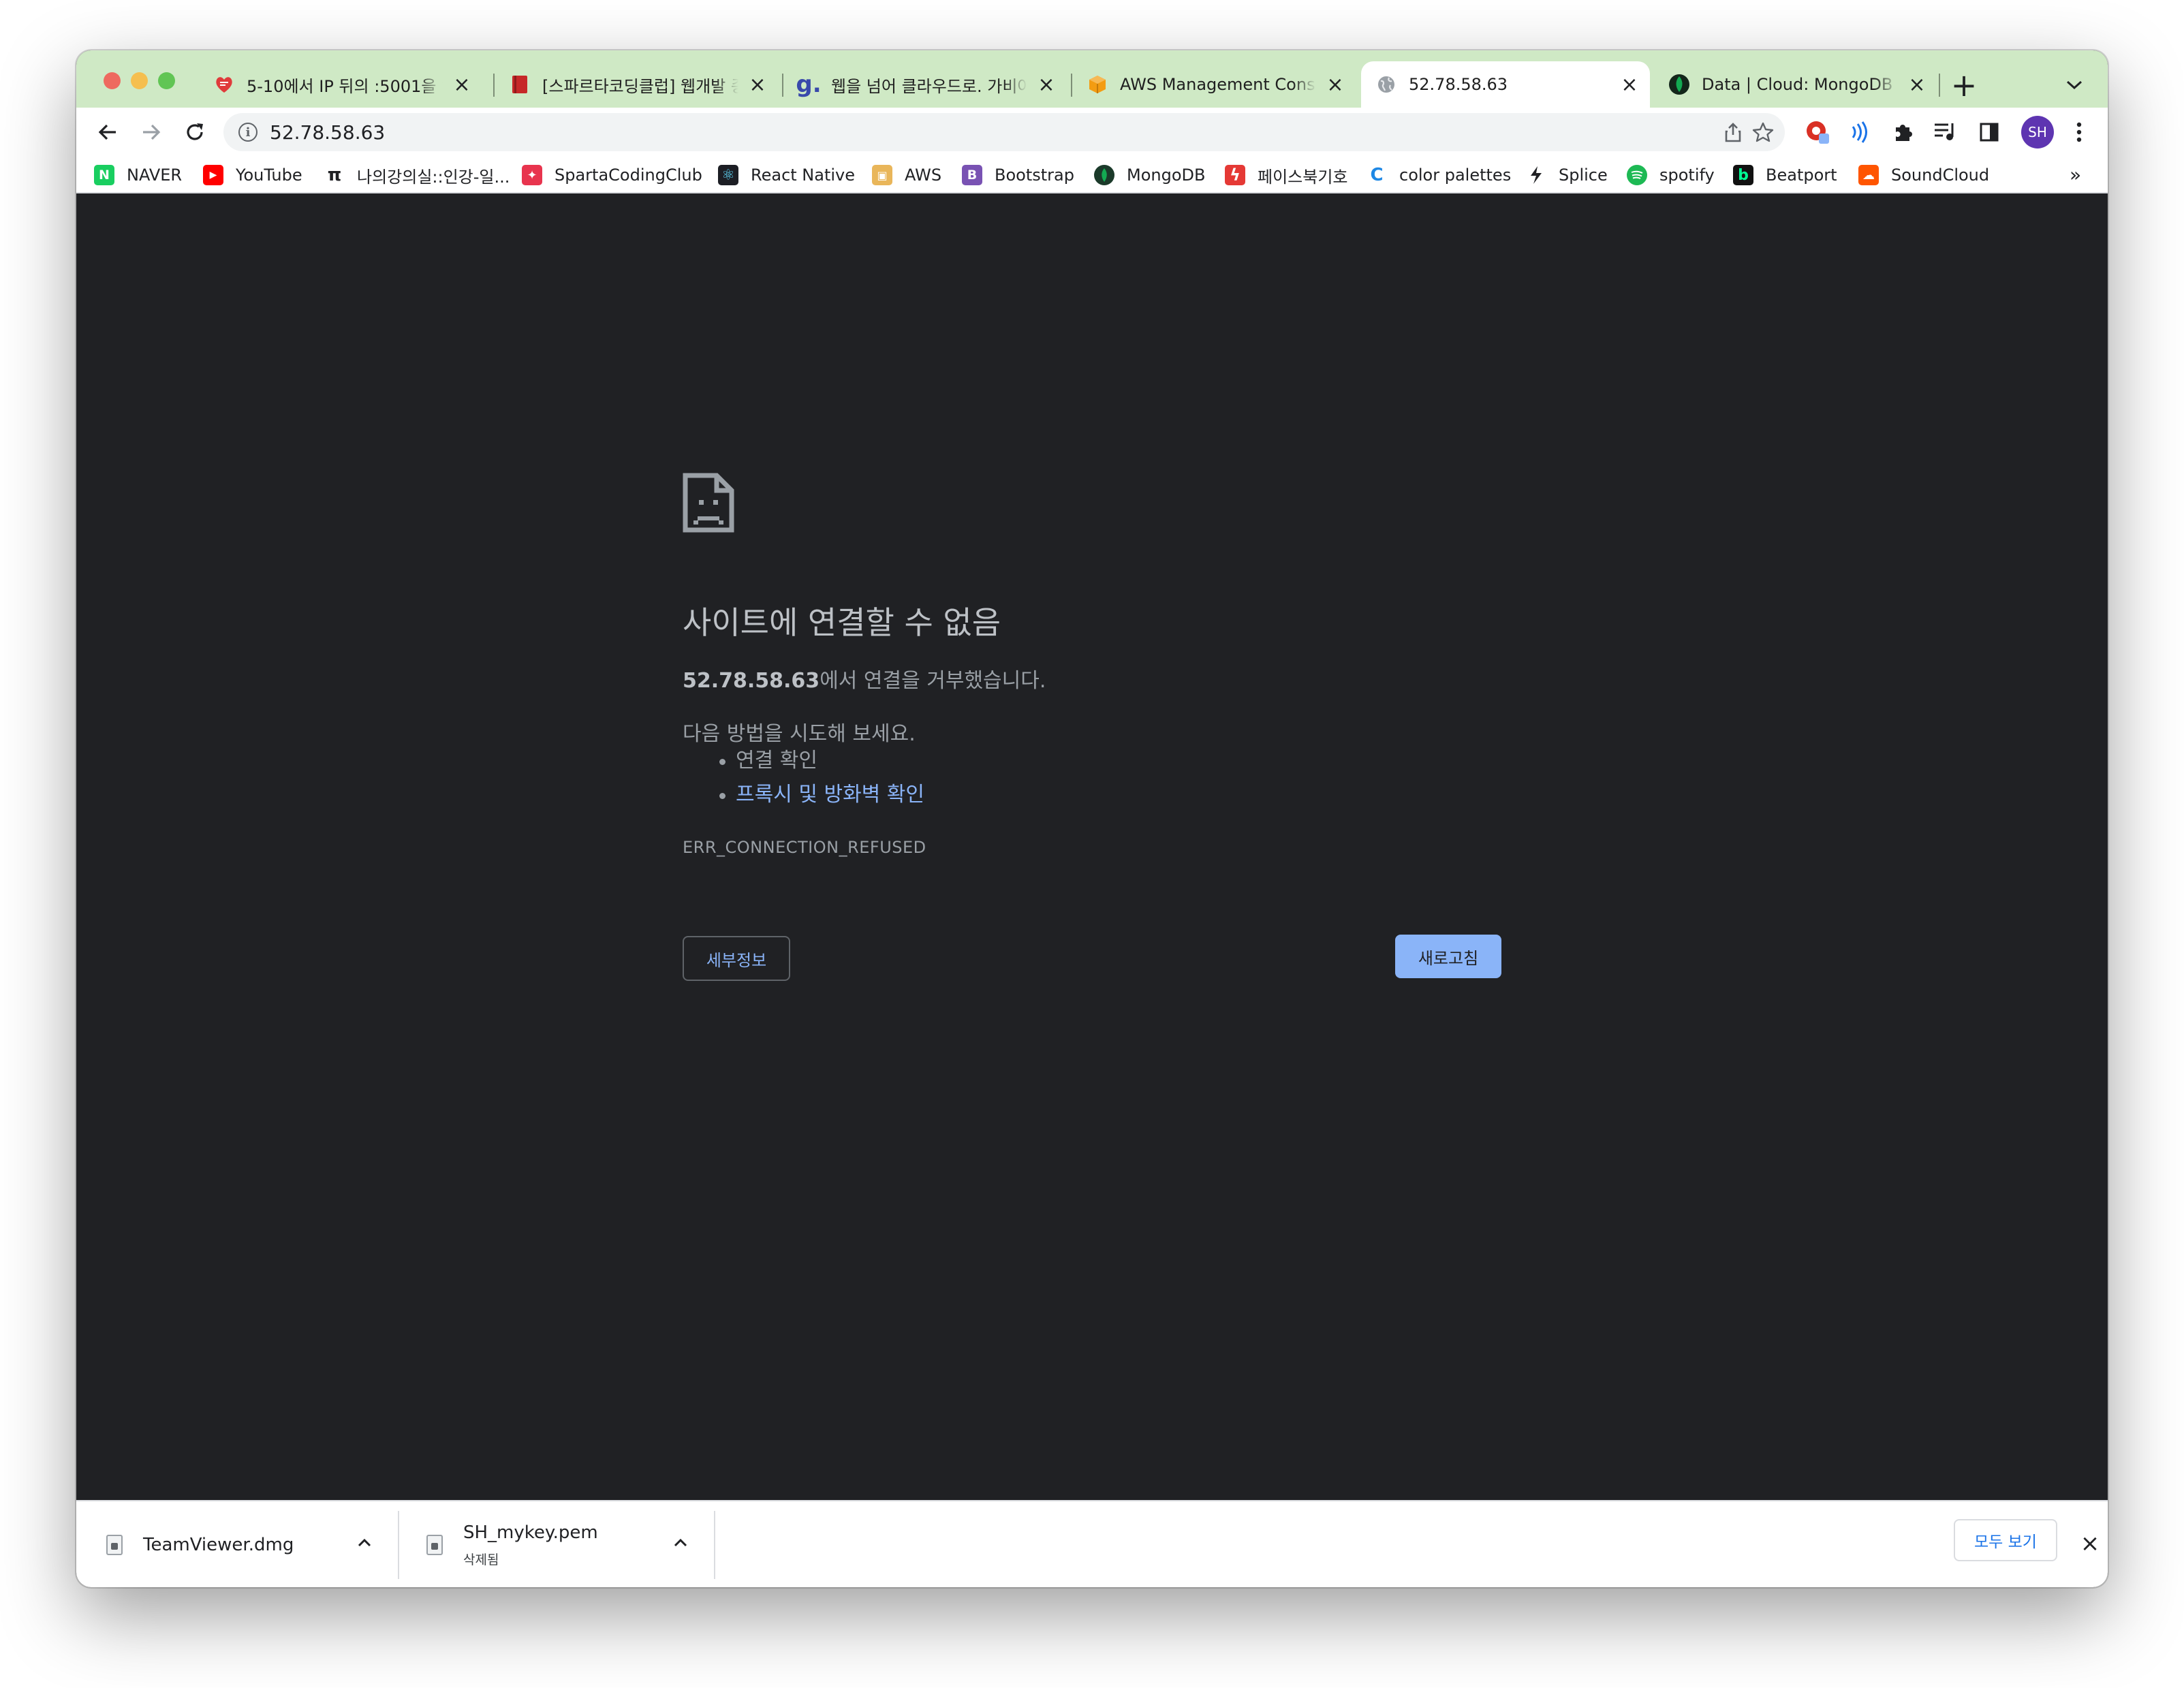  What do you see at coordinates (520, 84) in the screenshot?
I see `book-icon` at bounding box center [520, 84].